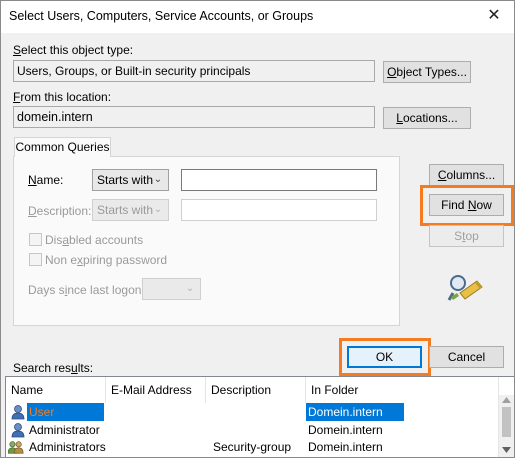 This screenshot has height=458, width=515. I want to click on location-label: From this location:, so click(62, 97).